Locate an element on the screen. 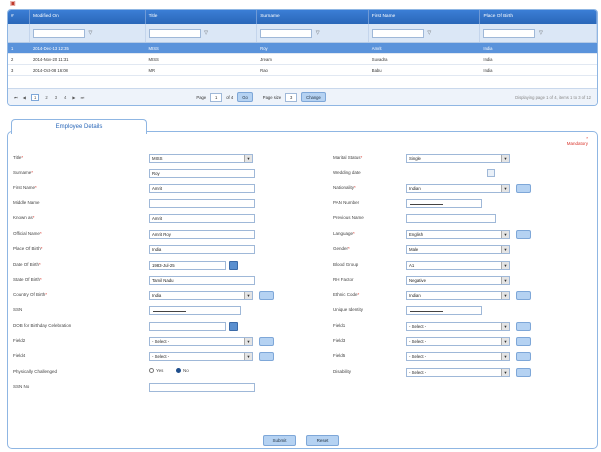  table-row: 1 2014-Dec-13 12:35 MISS Roy Amrit India is located at coordinates (302, 48).